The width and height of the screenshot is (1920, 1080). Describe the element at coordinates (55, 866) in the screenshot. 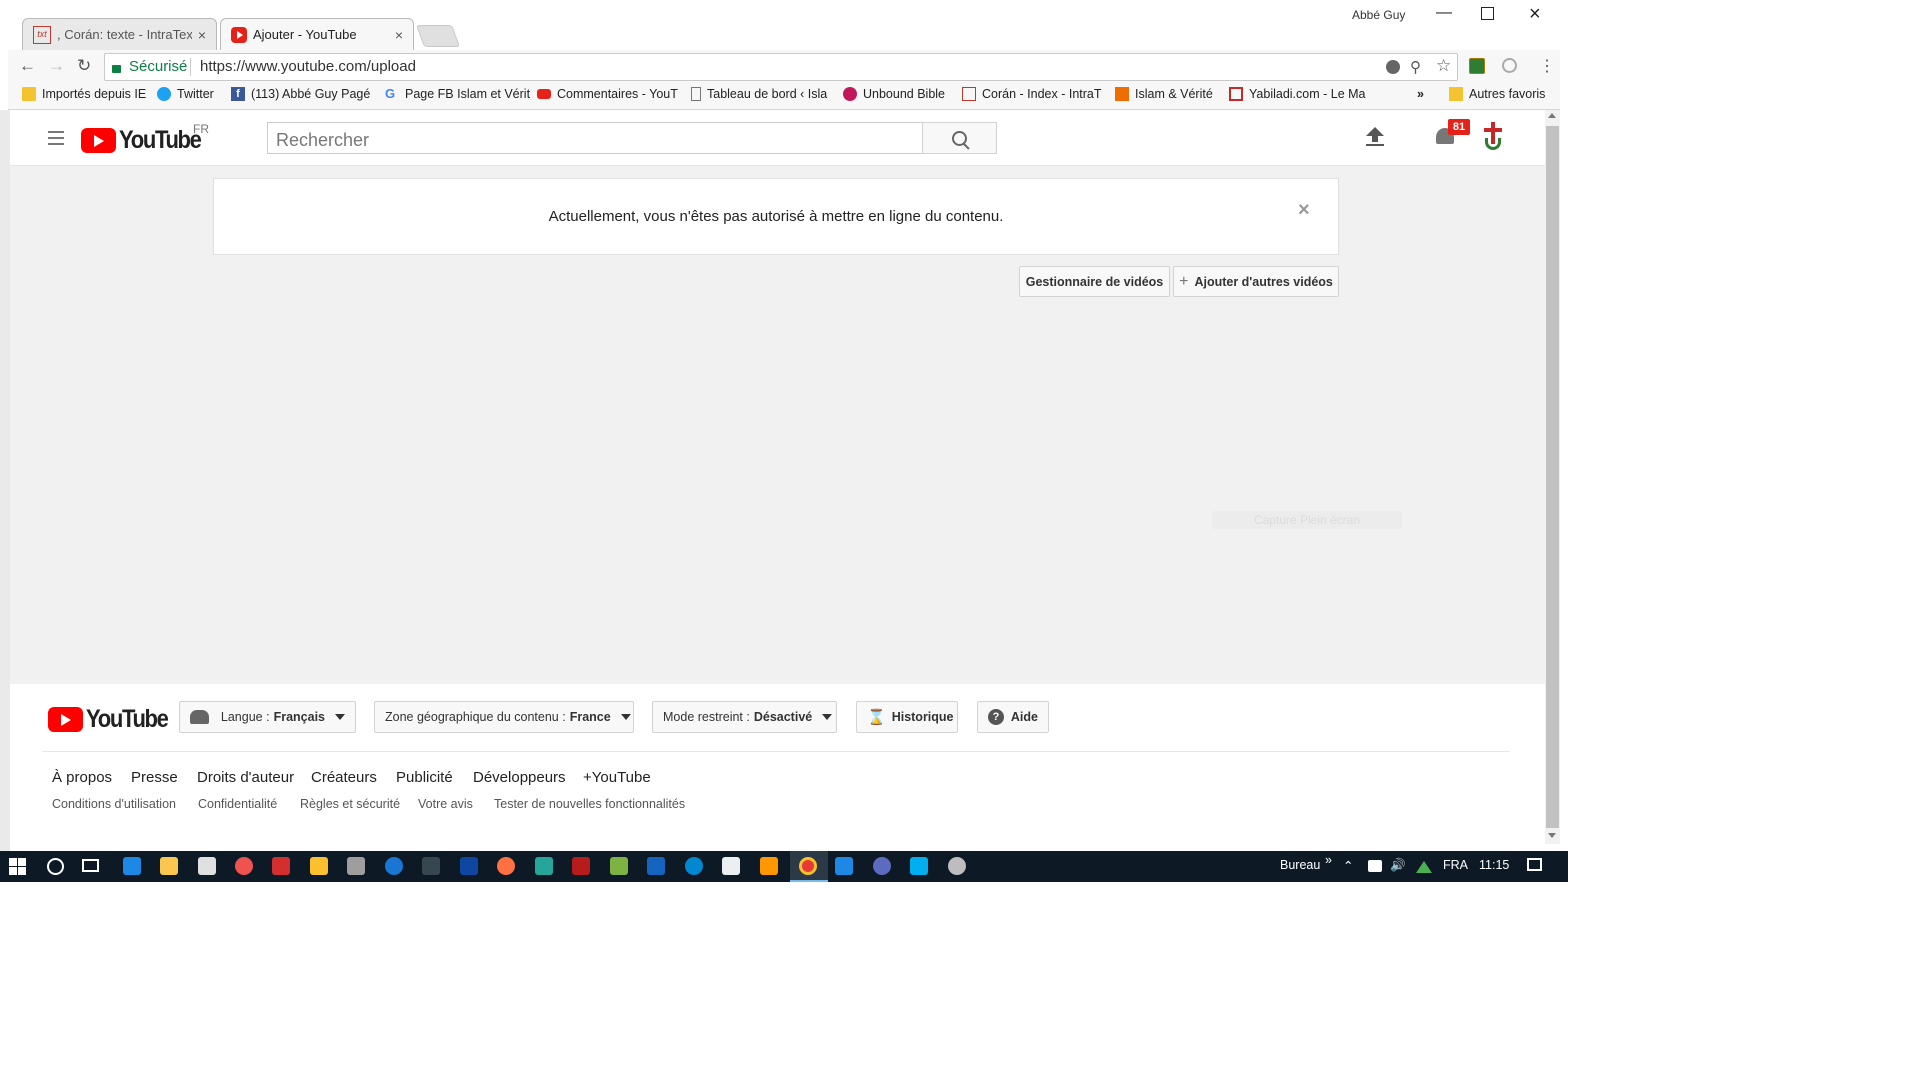

I see `cortana-search-icon` at that location.